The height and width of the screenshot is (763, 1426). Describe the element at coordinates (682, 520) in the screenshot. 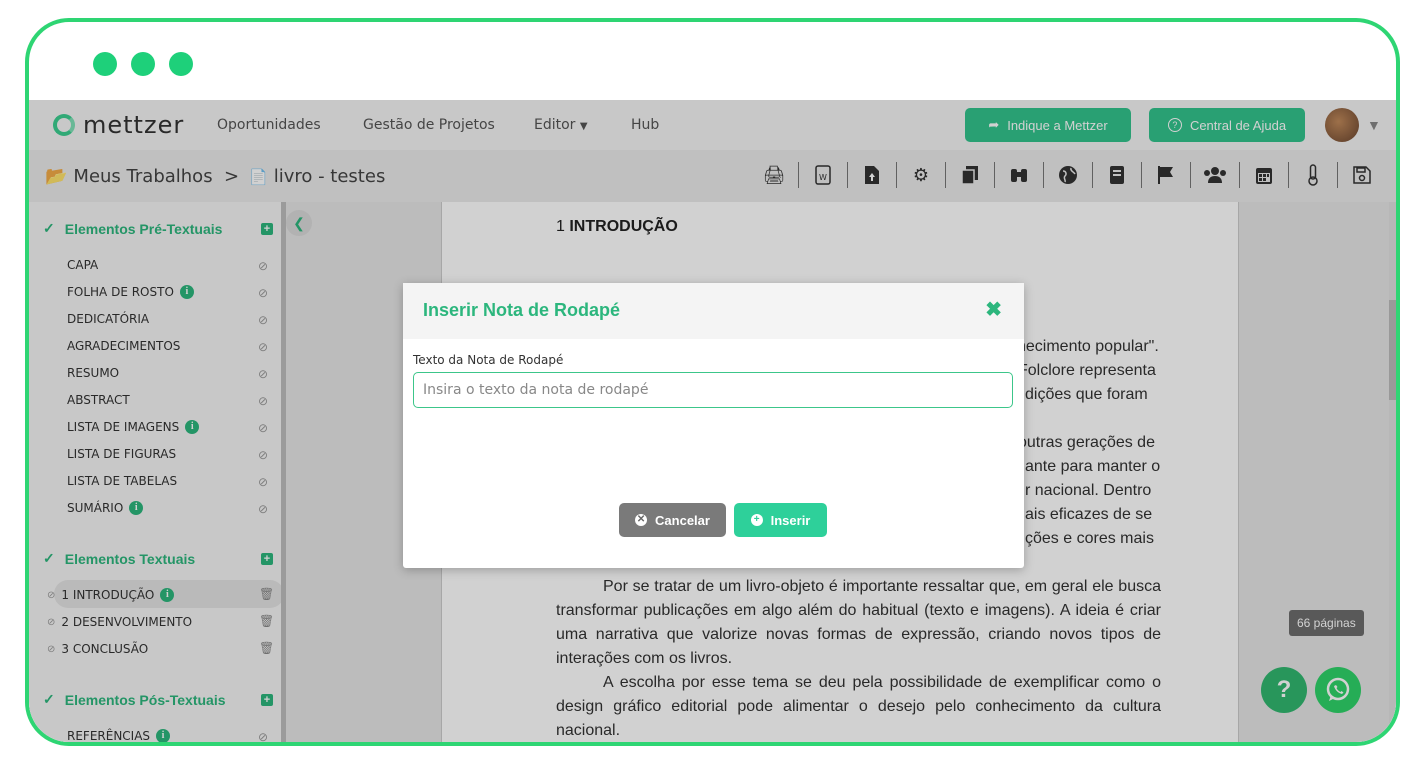

I see `cancel-label: Cancelar` at that location.